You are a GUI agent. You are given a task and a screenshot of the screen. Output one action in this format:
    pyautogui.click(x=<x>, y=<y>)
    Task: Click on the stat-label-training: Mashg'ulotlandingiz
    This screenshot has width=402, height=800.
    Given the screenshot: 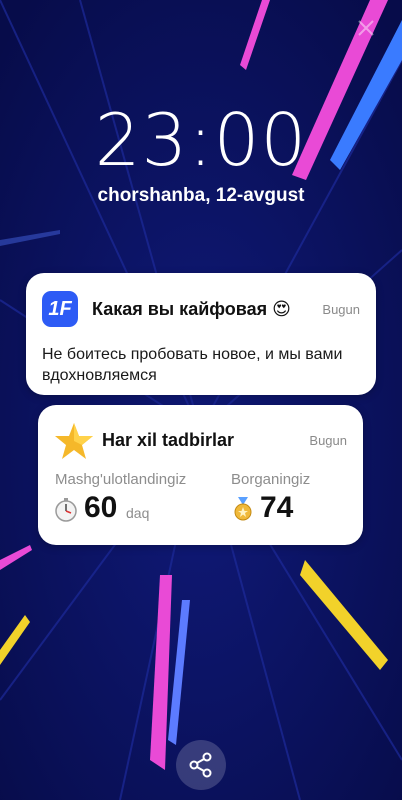 What is the action you would take?
    pyautogui.click(x=121, y=479)
    